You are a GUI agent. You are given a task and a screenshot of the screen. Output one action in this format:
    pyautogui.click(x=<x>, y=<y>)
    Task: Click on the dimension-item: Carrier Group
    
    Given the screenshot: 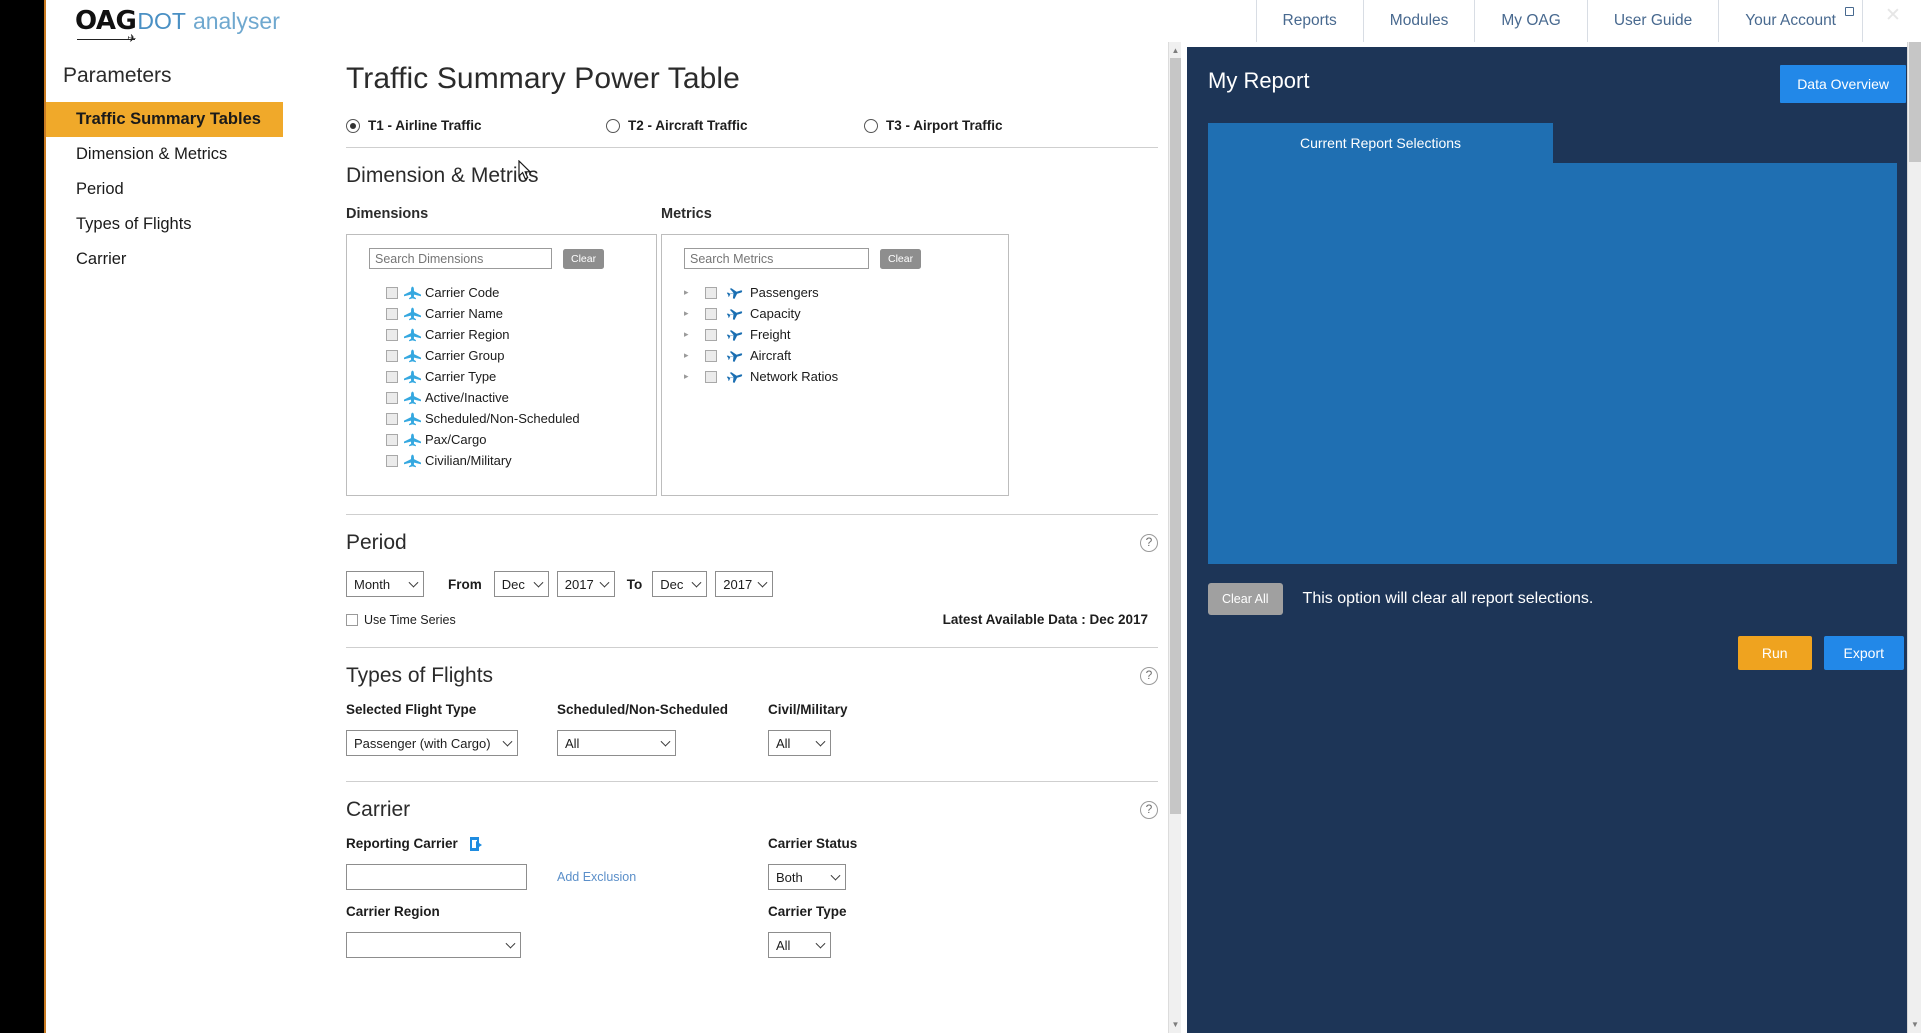 What is the action you would take?
    pyautogui.click(x=501, y=355)
    